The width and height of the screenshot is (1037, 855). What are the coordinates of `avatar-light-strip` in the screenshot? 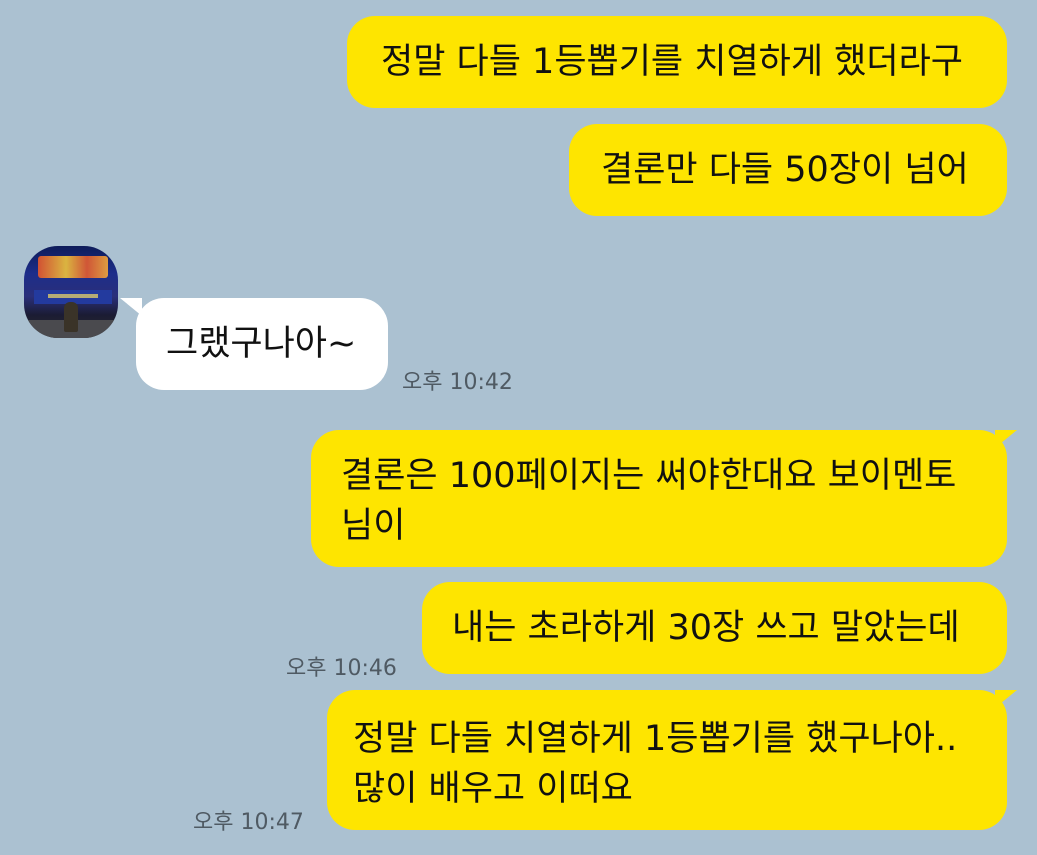 It's located at (73, 296).